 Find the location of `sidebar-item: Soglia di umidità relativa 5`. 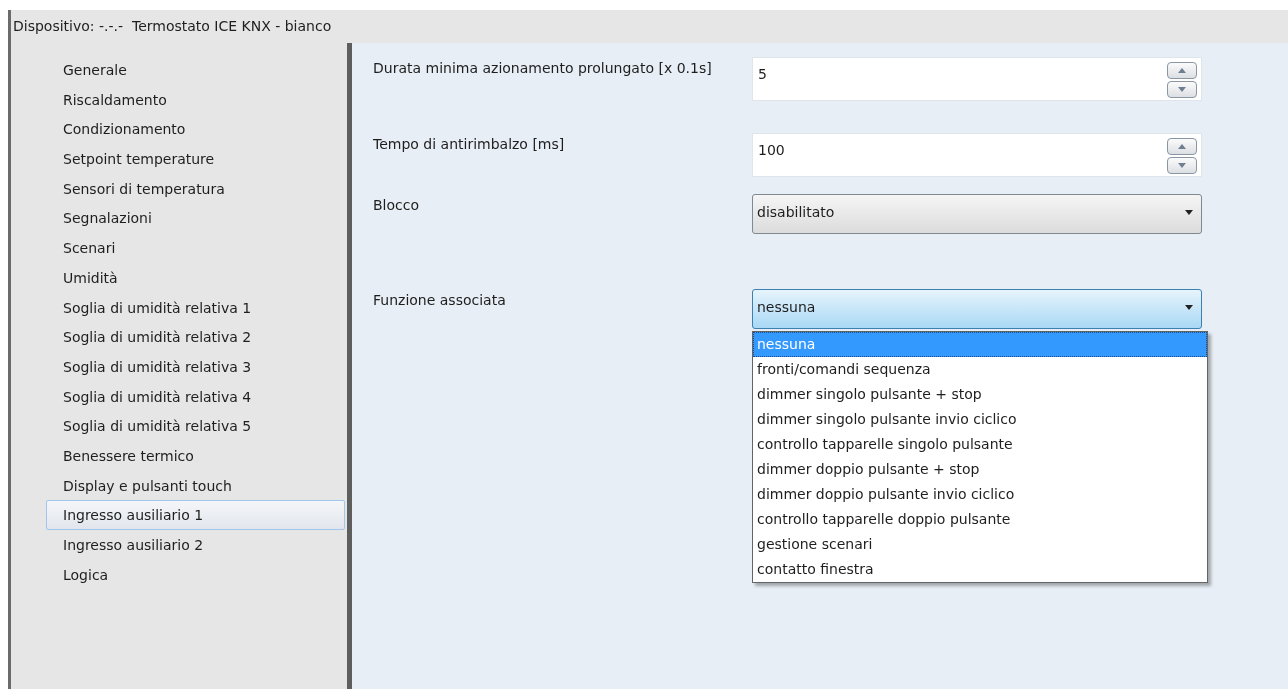

sidebar-item: Soglia di umidità relativa 5 is located at coordinates (195, 426).